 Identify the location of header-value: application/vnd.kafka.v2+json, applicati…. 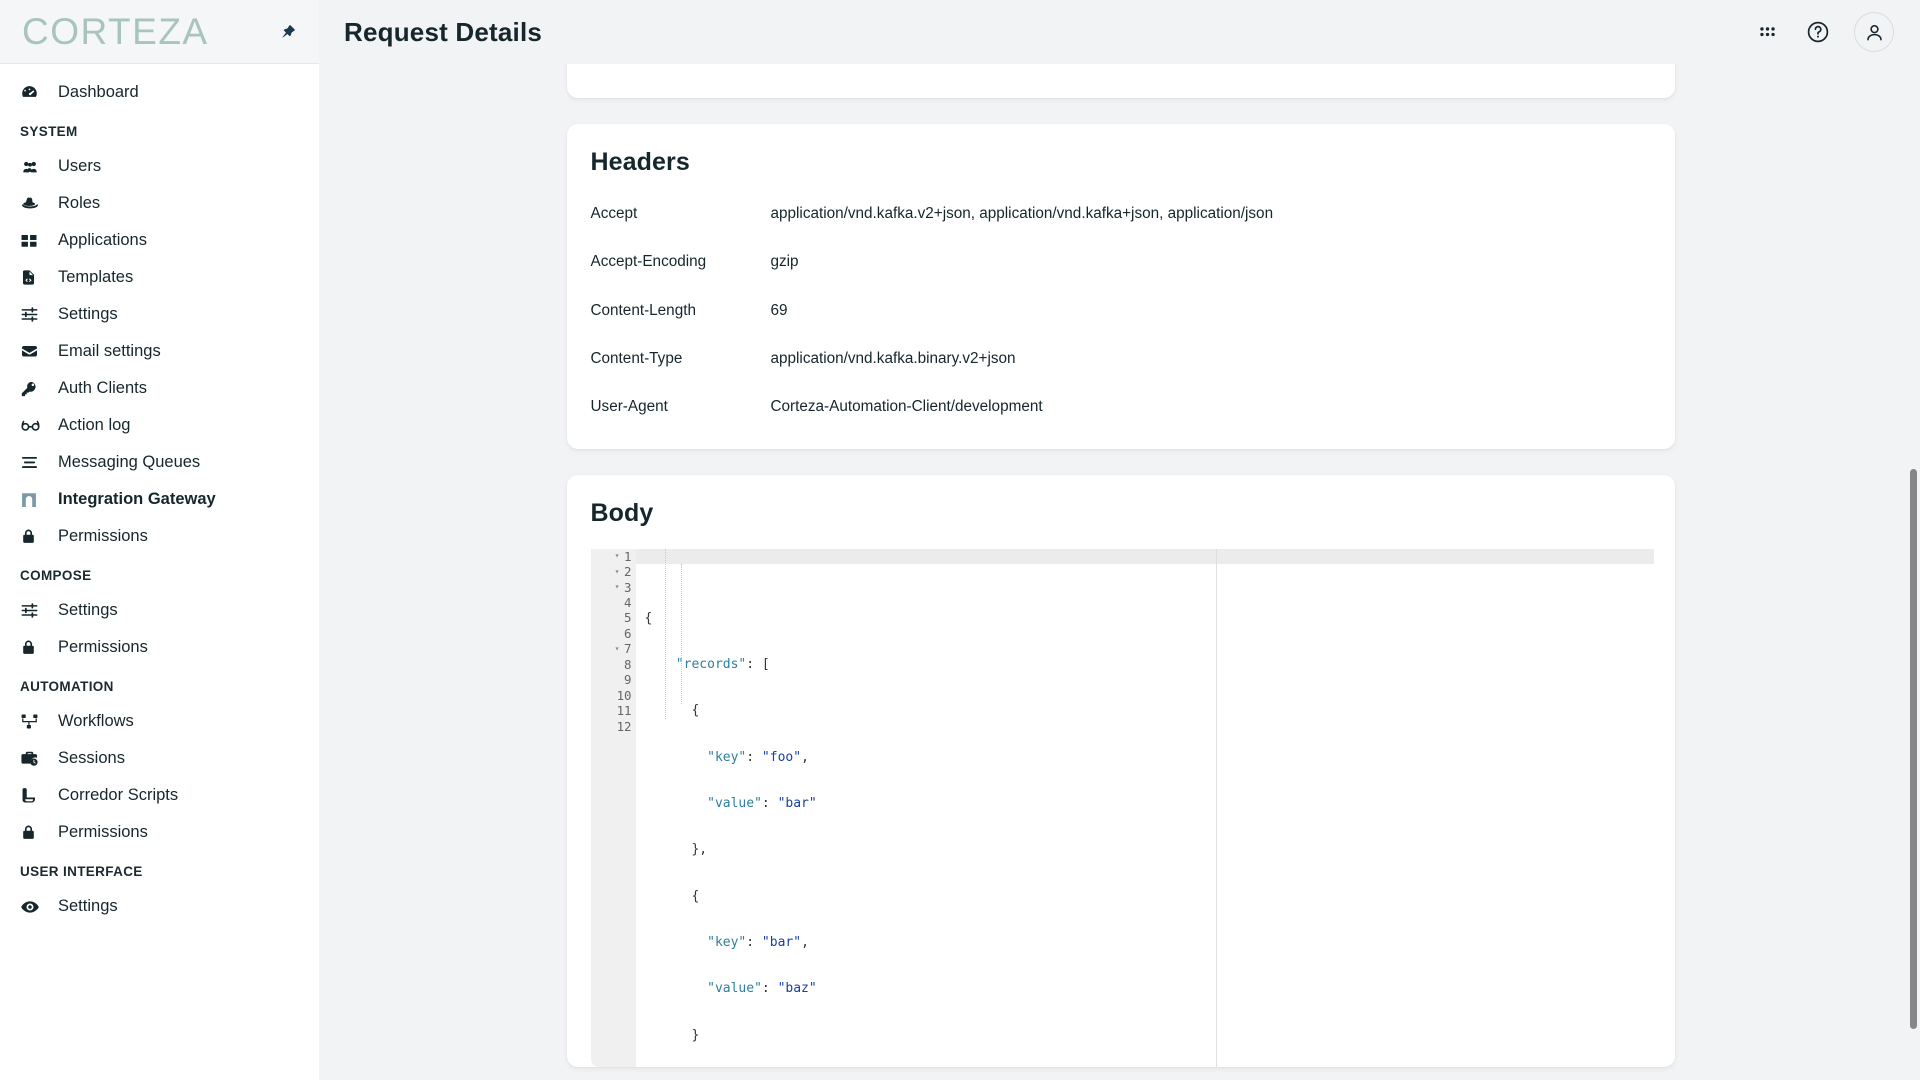
(1022, 213).